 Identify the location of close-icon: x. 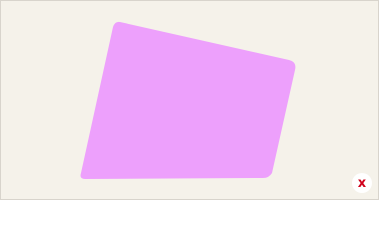
(362, 183).